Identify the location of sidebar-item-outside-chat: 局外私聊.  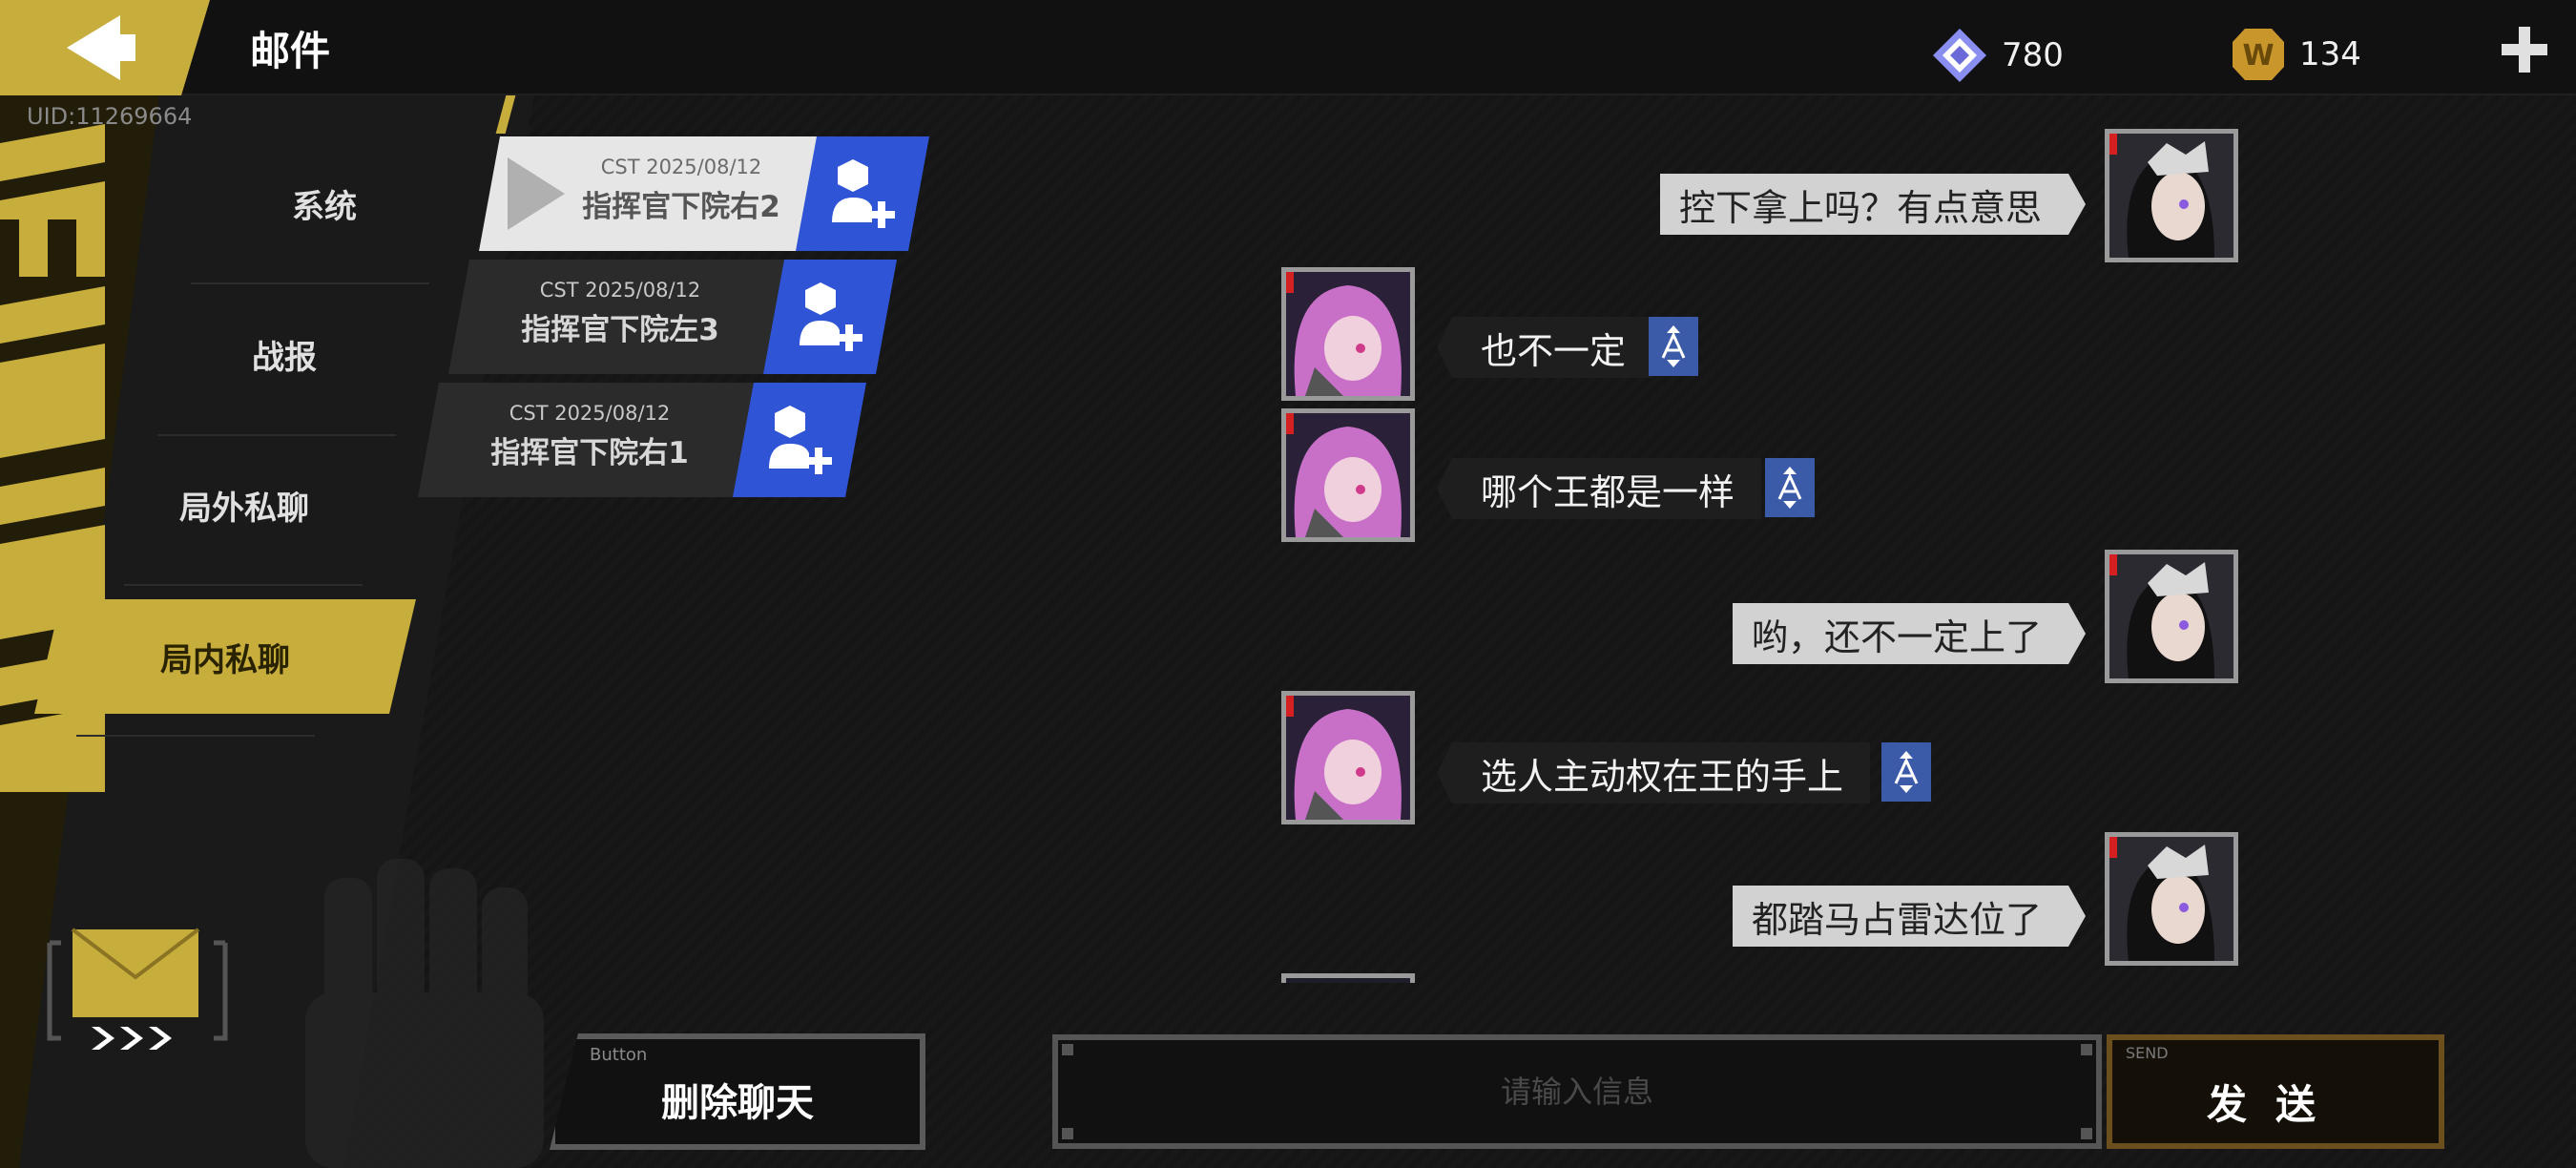
(244, 504).